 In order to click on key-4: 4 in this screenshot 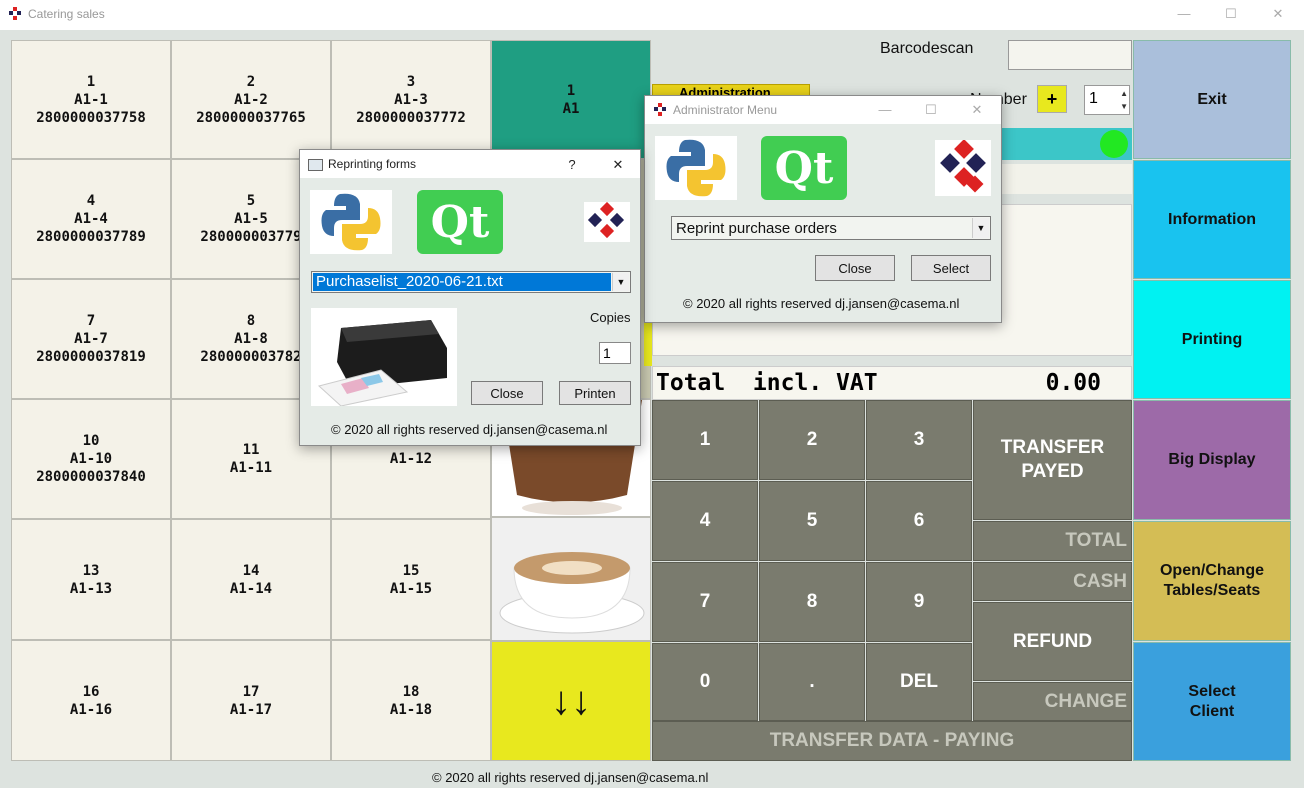, I will do `click(705, 521)`.